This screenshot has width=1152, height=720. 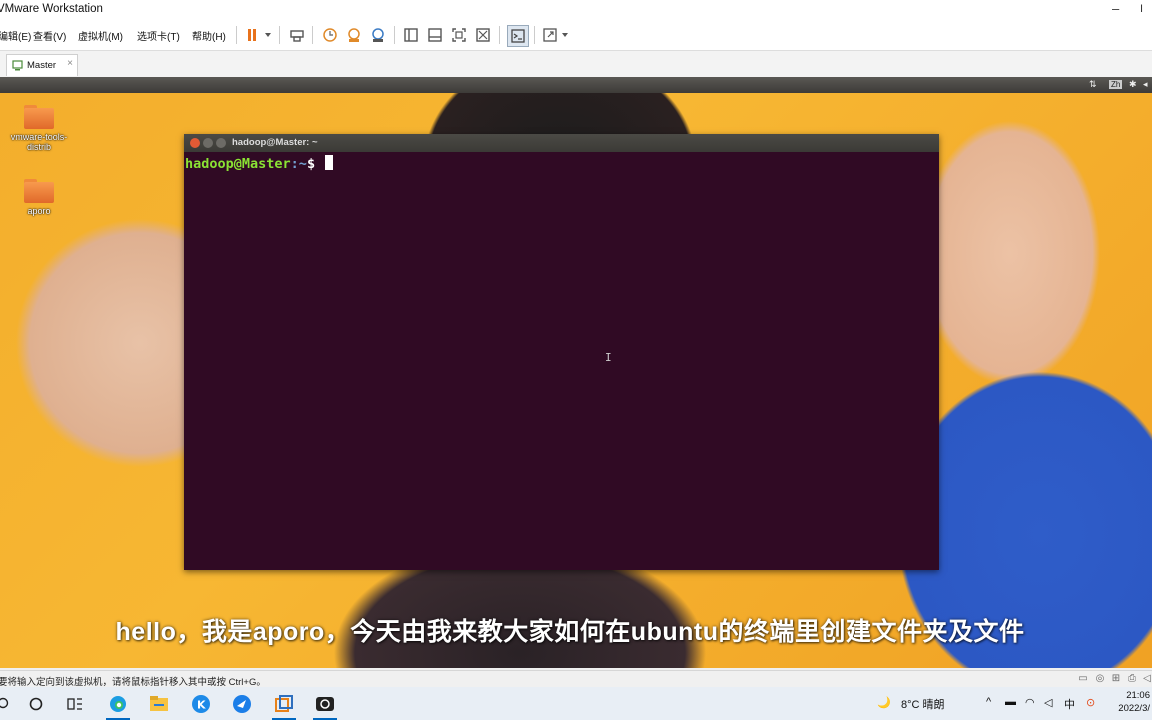 I want to click on close-button: I, so click(x=1141, y=9).